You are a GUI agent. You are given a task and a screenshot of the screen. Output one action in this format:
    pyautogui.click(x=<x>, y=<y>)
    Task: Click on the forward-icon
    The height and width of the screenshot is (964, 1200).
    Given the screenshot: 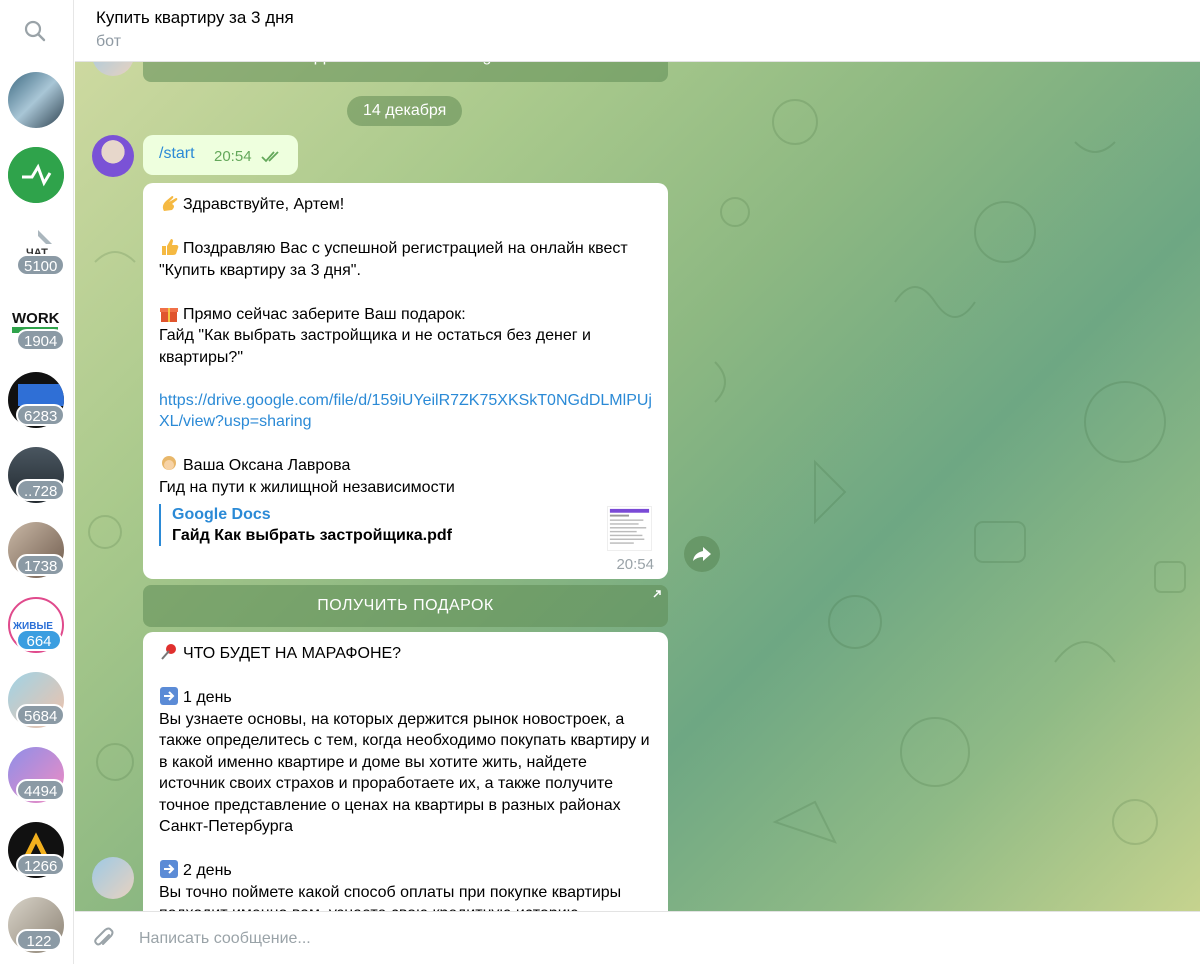 What is the action you would take?
    pyautogui.click(x=702, y=554)
    